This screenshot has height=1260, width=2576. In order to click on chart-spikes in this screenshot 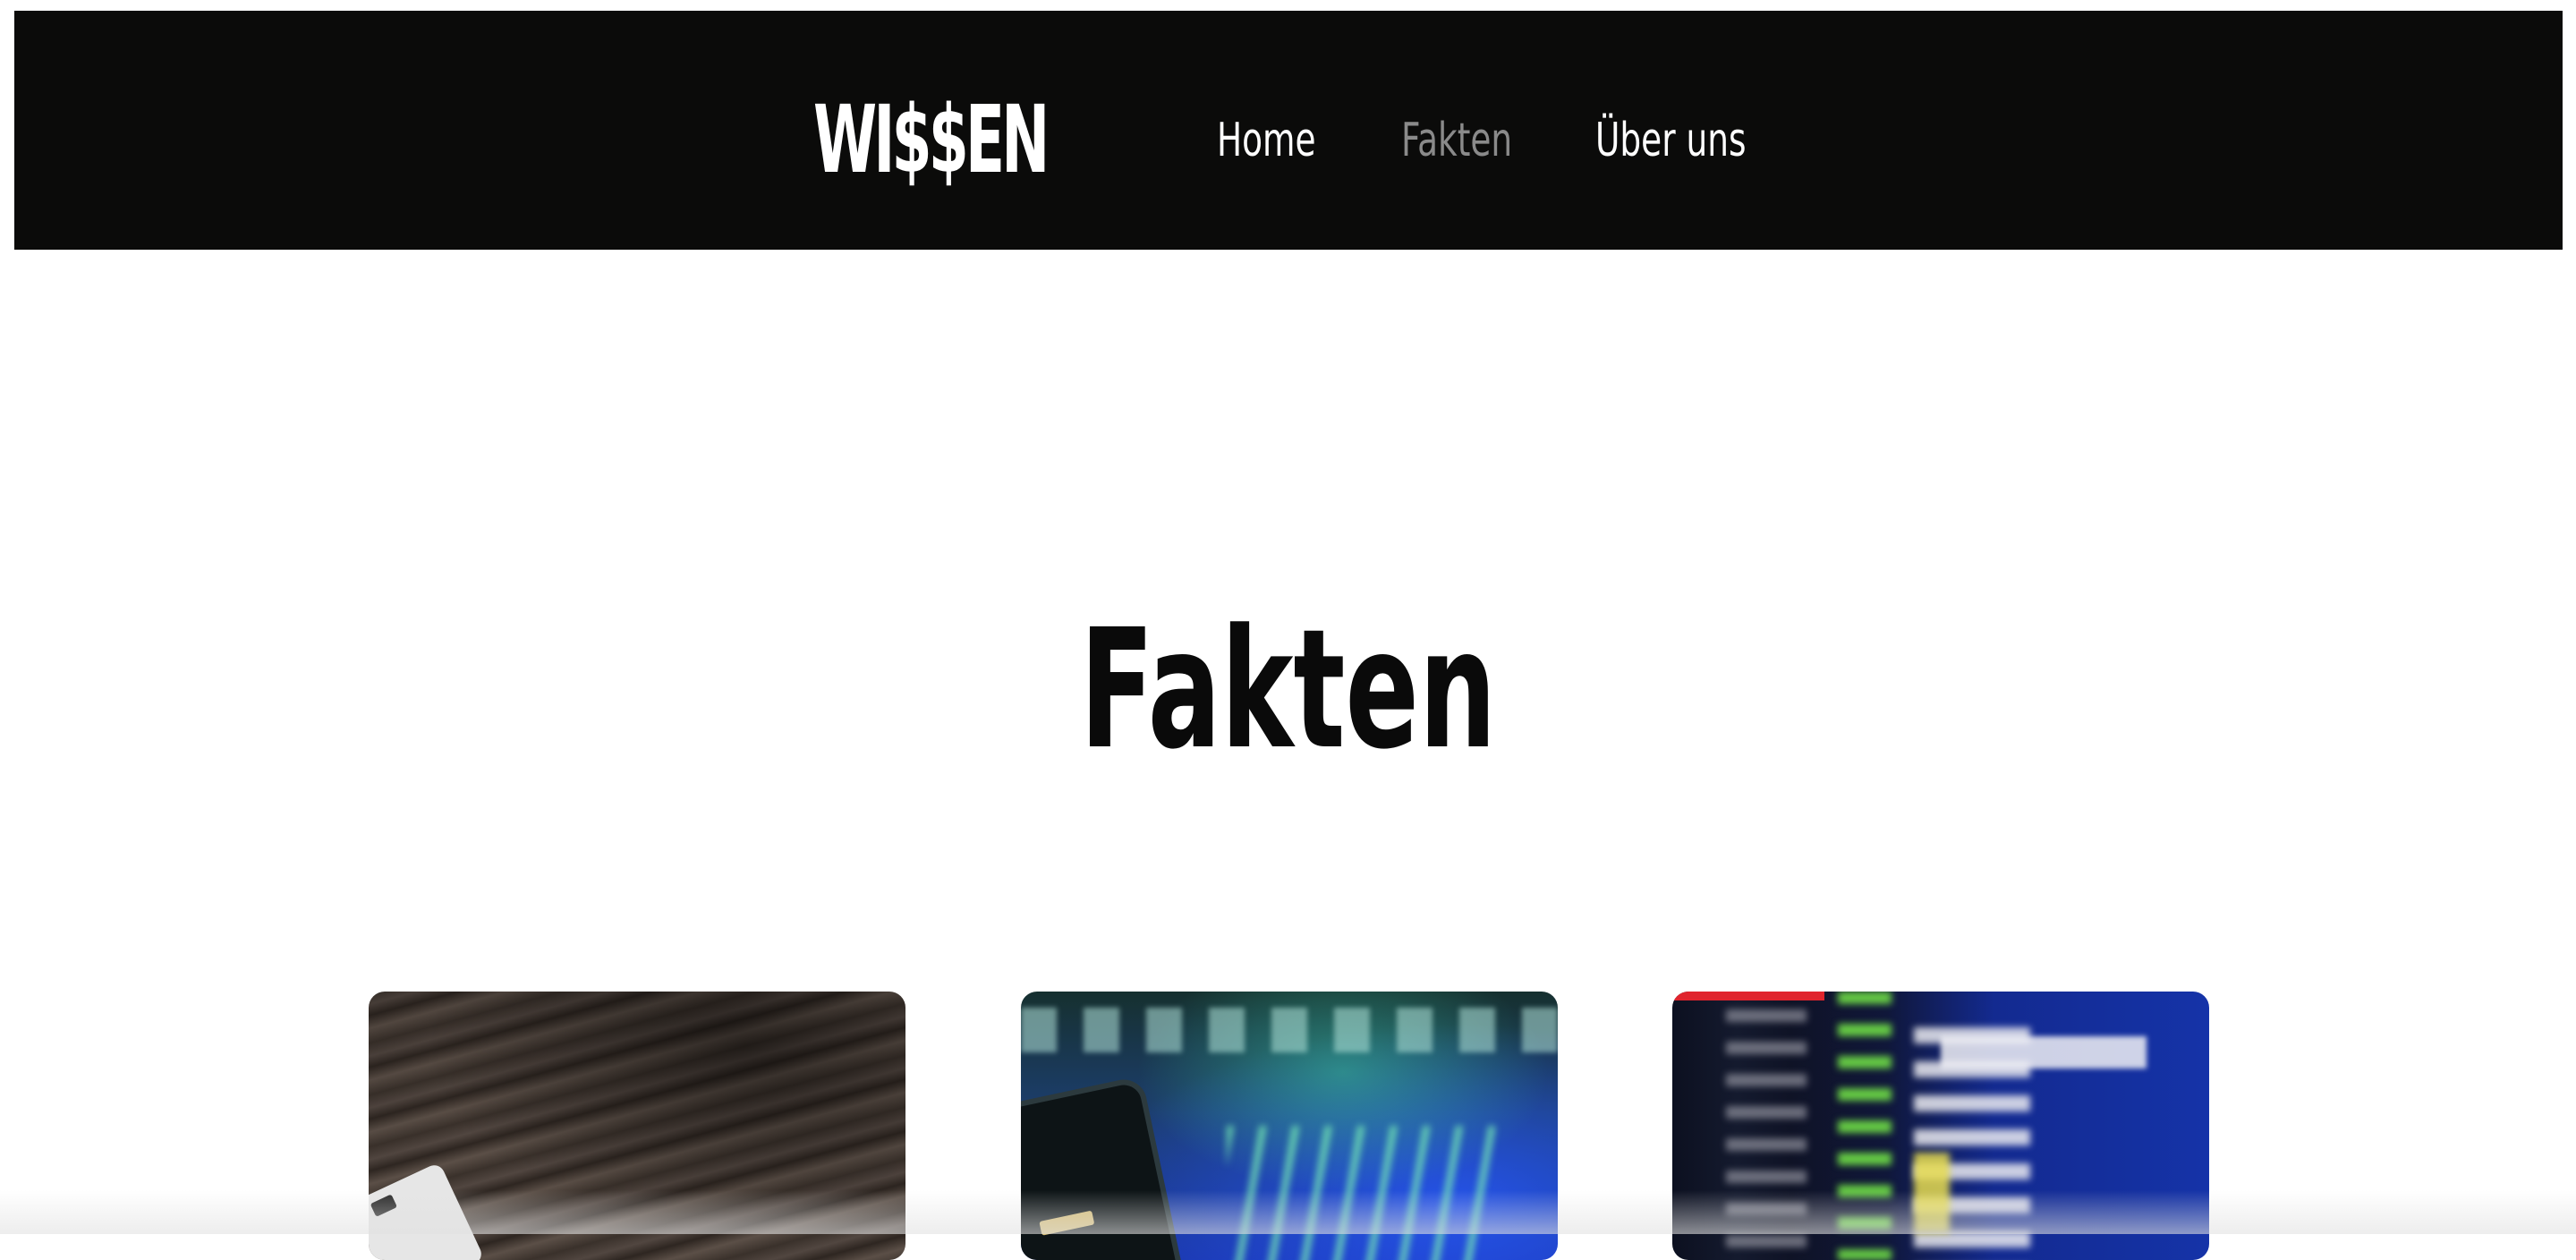, I will do `click(1361, 1193)`.